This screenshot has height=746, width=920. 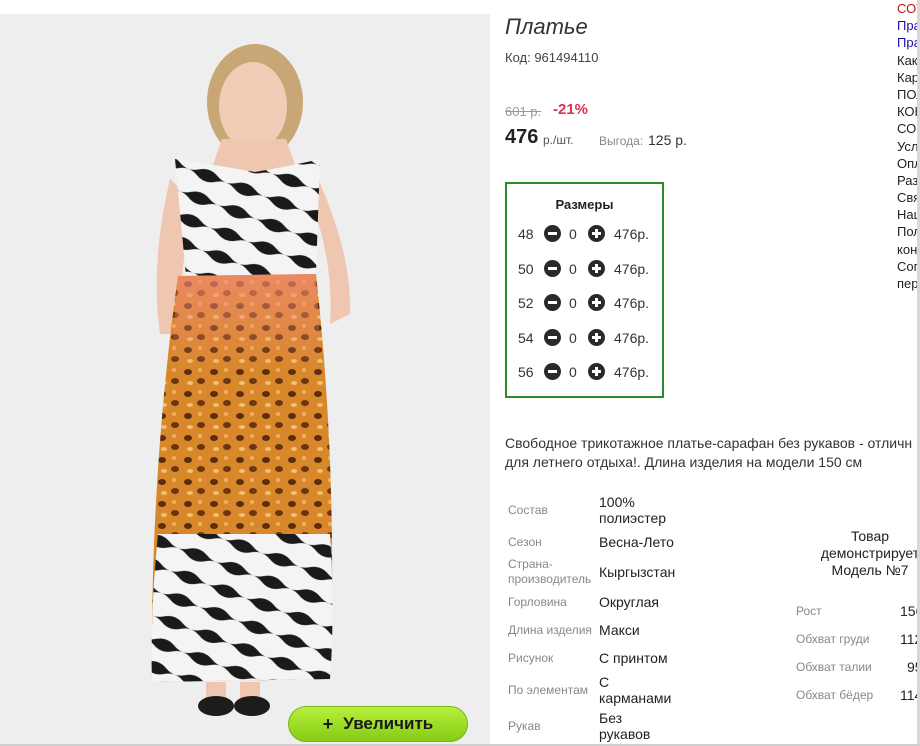 I want to click on size-row: 52 0 476р., so click(x=584, y=303).